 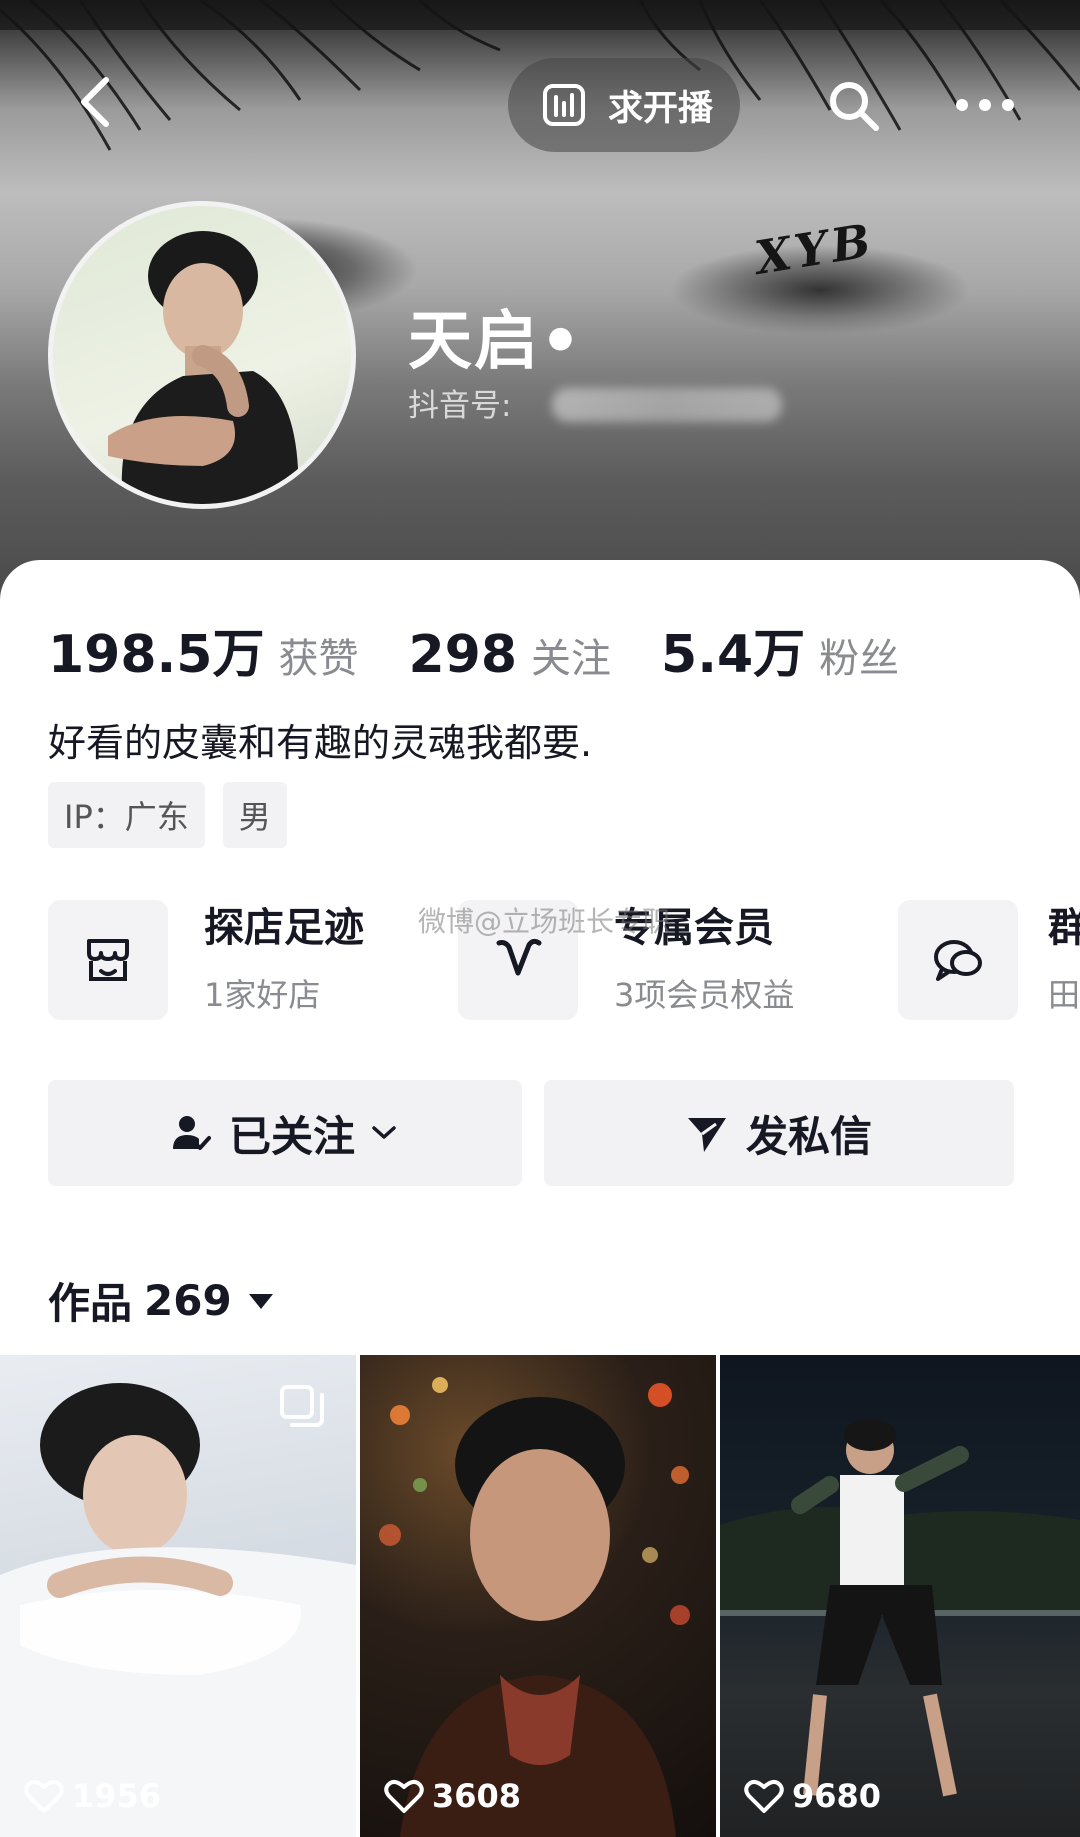 I want to click on gender-tag: 男, so click(x=254, y=815).